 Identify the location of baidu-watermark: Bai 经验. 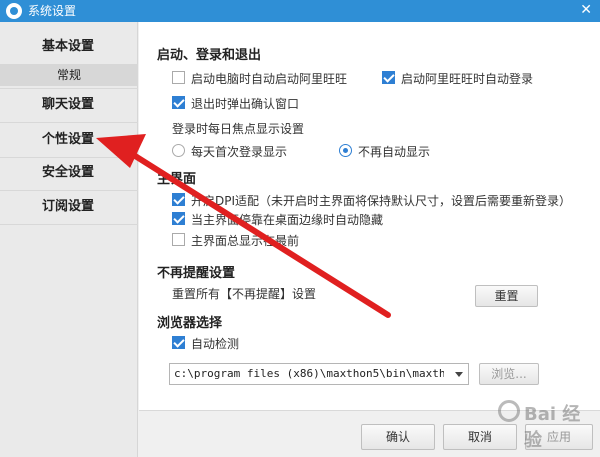
(528, 421).